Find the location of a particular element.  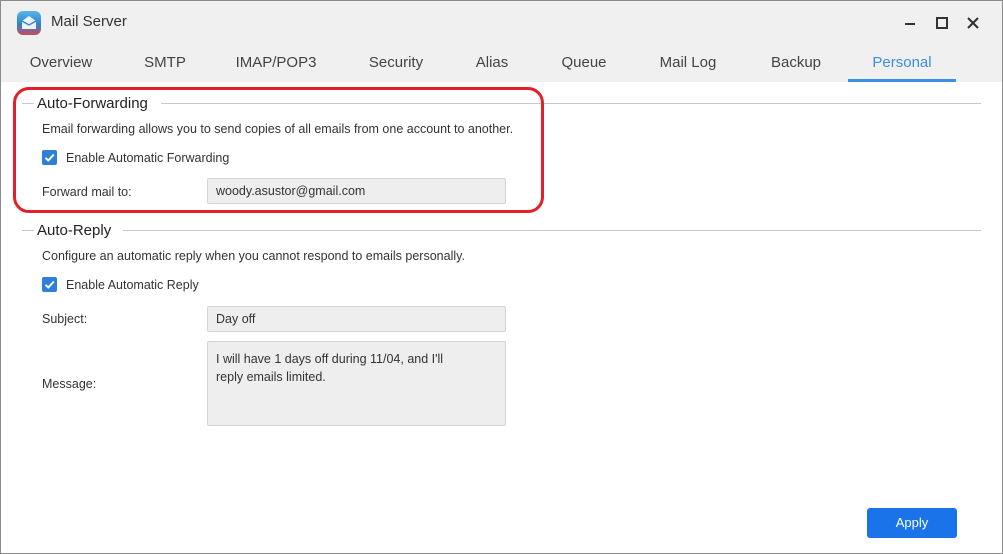

tab-mail-log: Mail Log is located at coordinates (688, 63).